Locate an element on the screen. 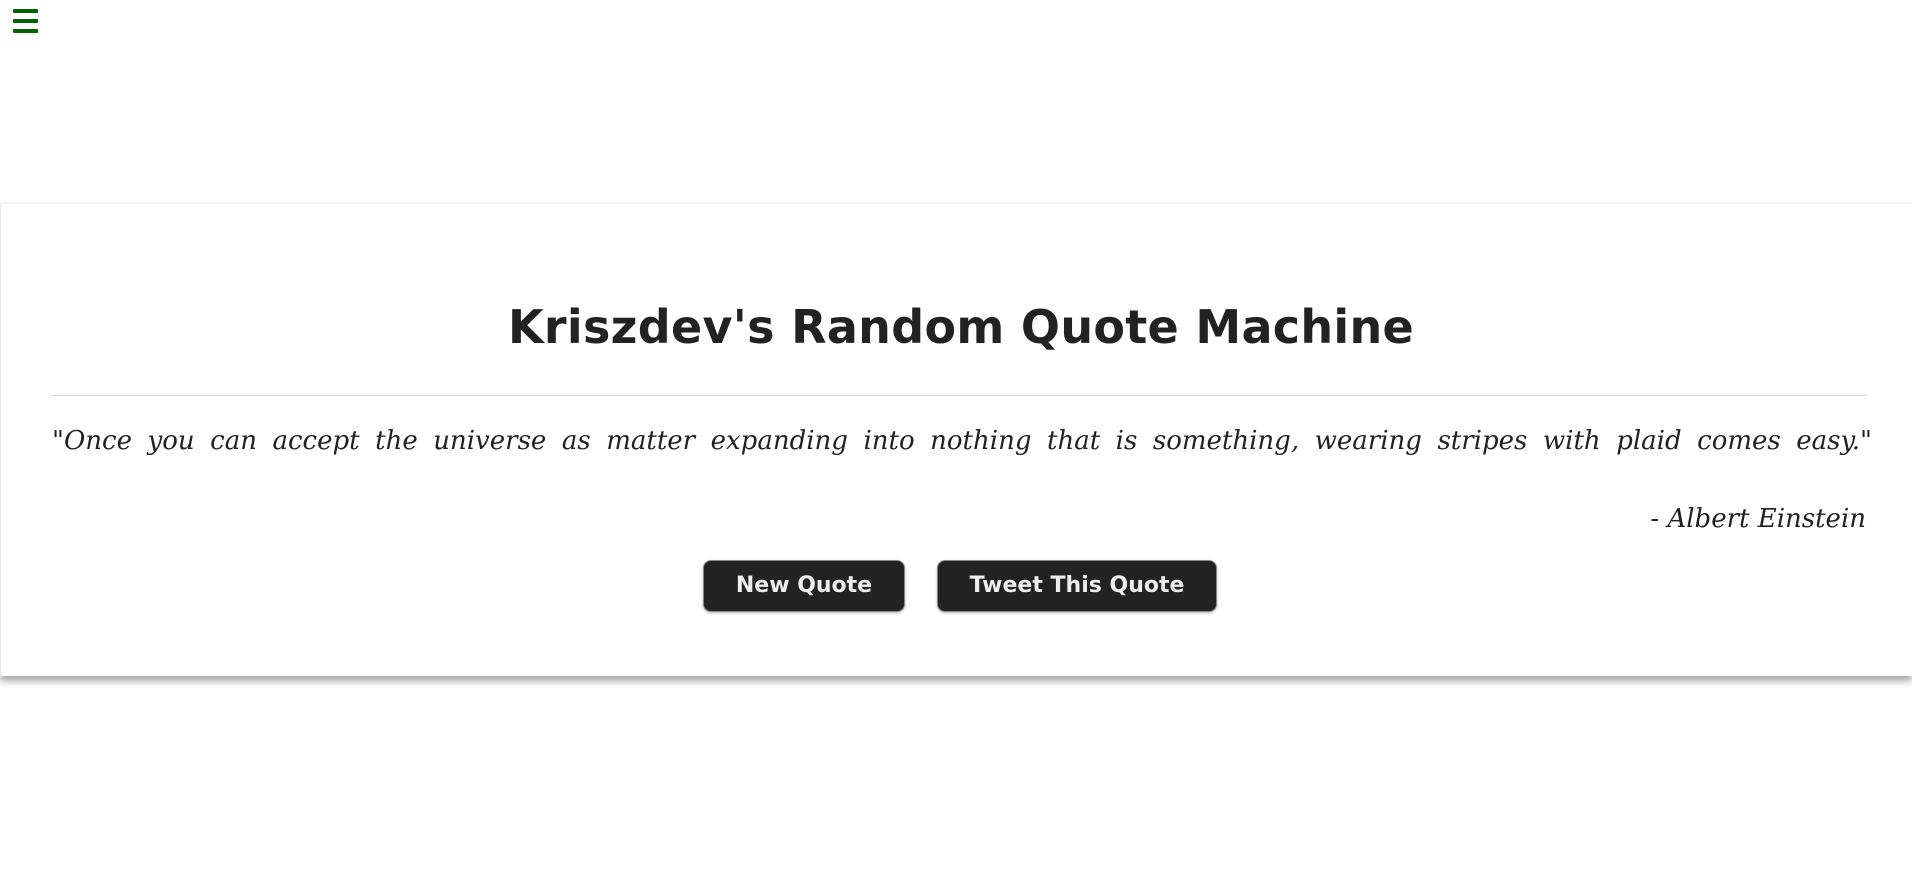 The image size is (1912, 874). tweet-quote-button: Tweet This Quote is located at coordinates (1077, 586).